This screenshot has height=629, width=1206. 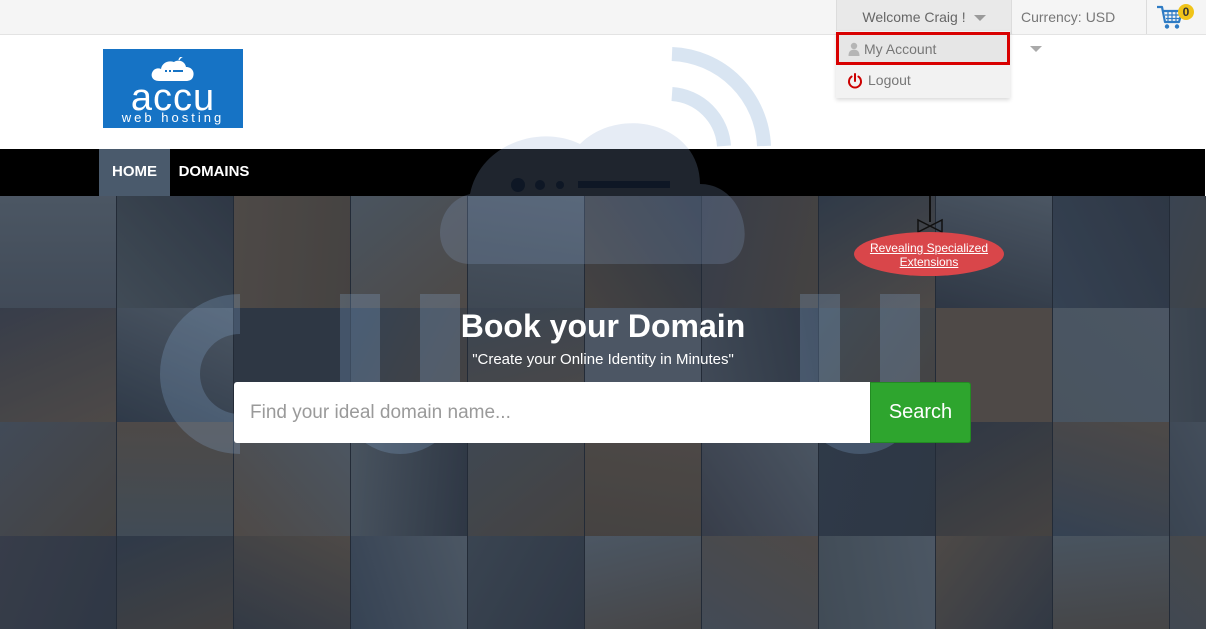 I want to click on currency-label: Currency:, so click(x=1051, y=17).